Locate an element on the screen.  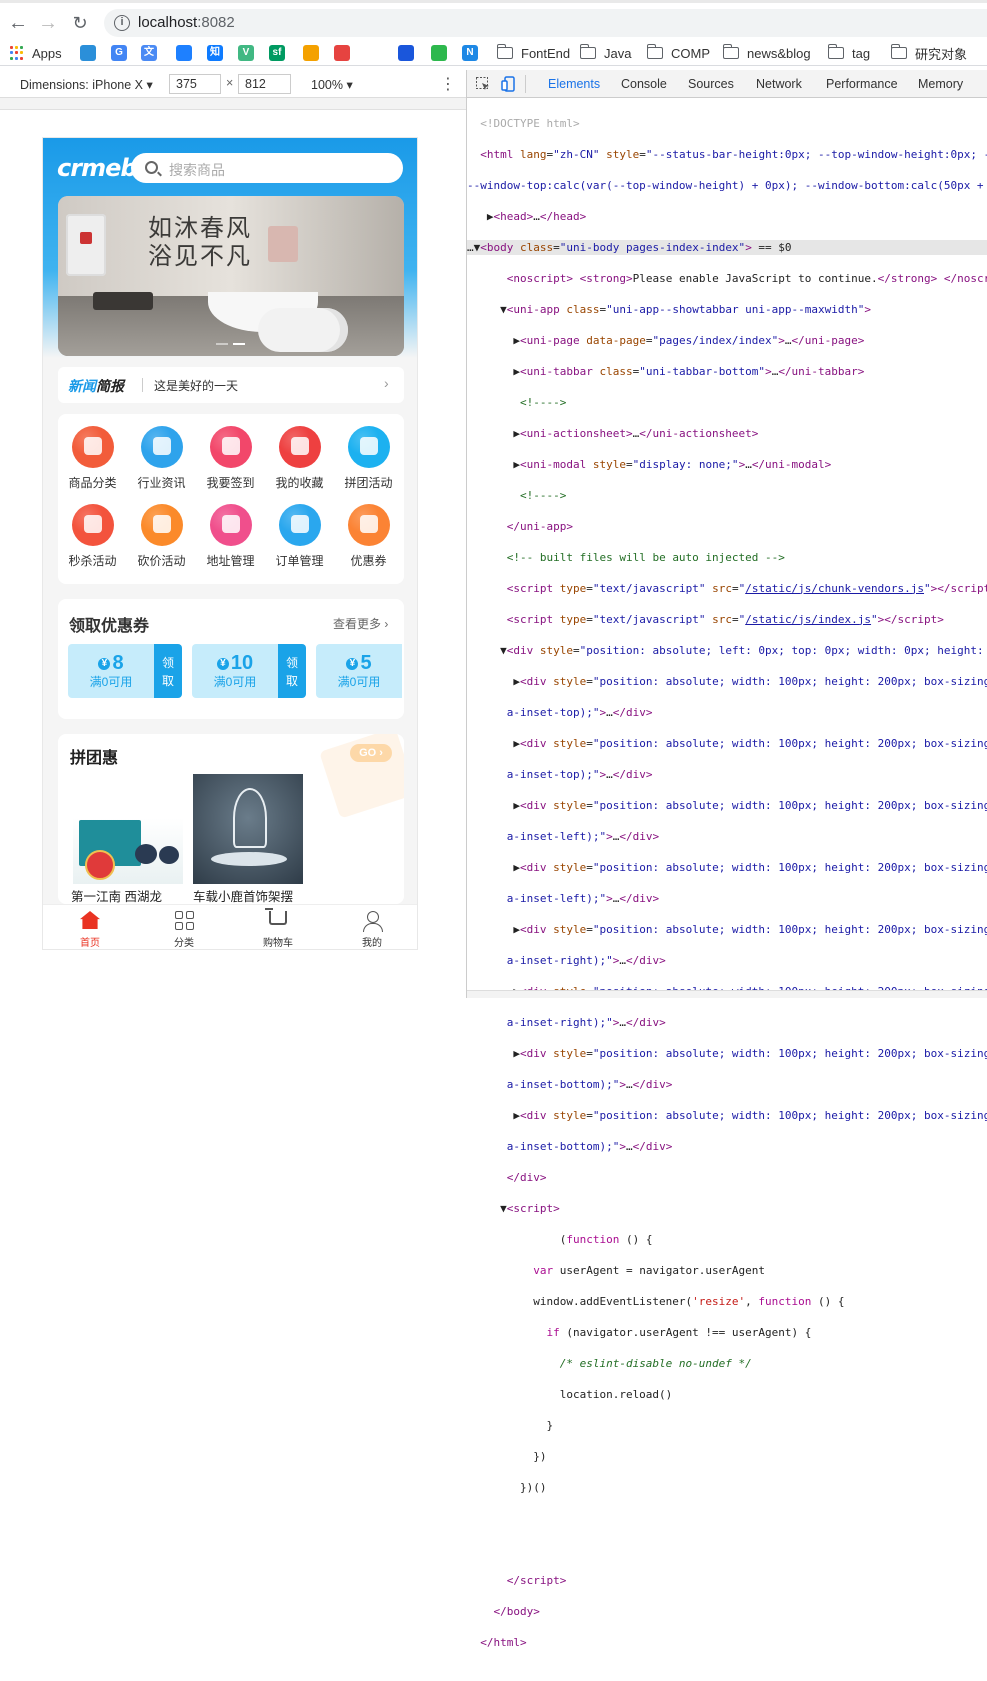
banner-carousel: 如沐春风 浴见不凡 is located at coordinates (231, 276).